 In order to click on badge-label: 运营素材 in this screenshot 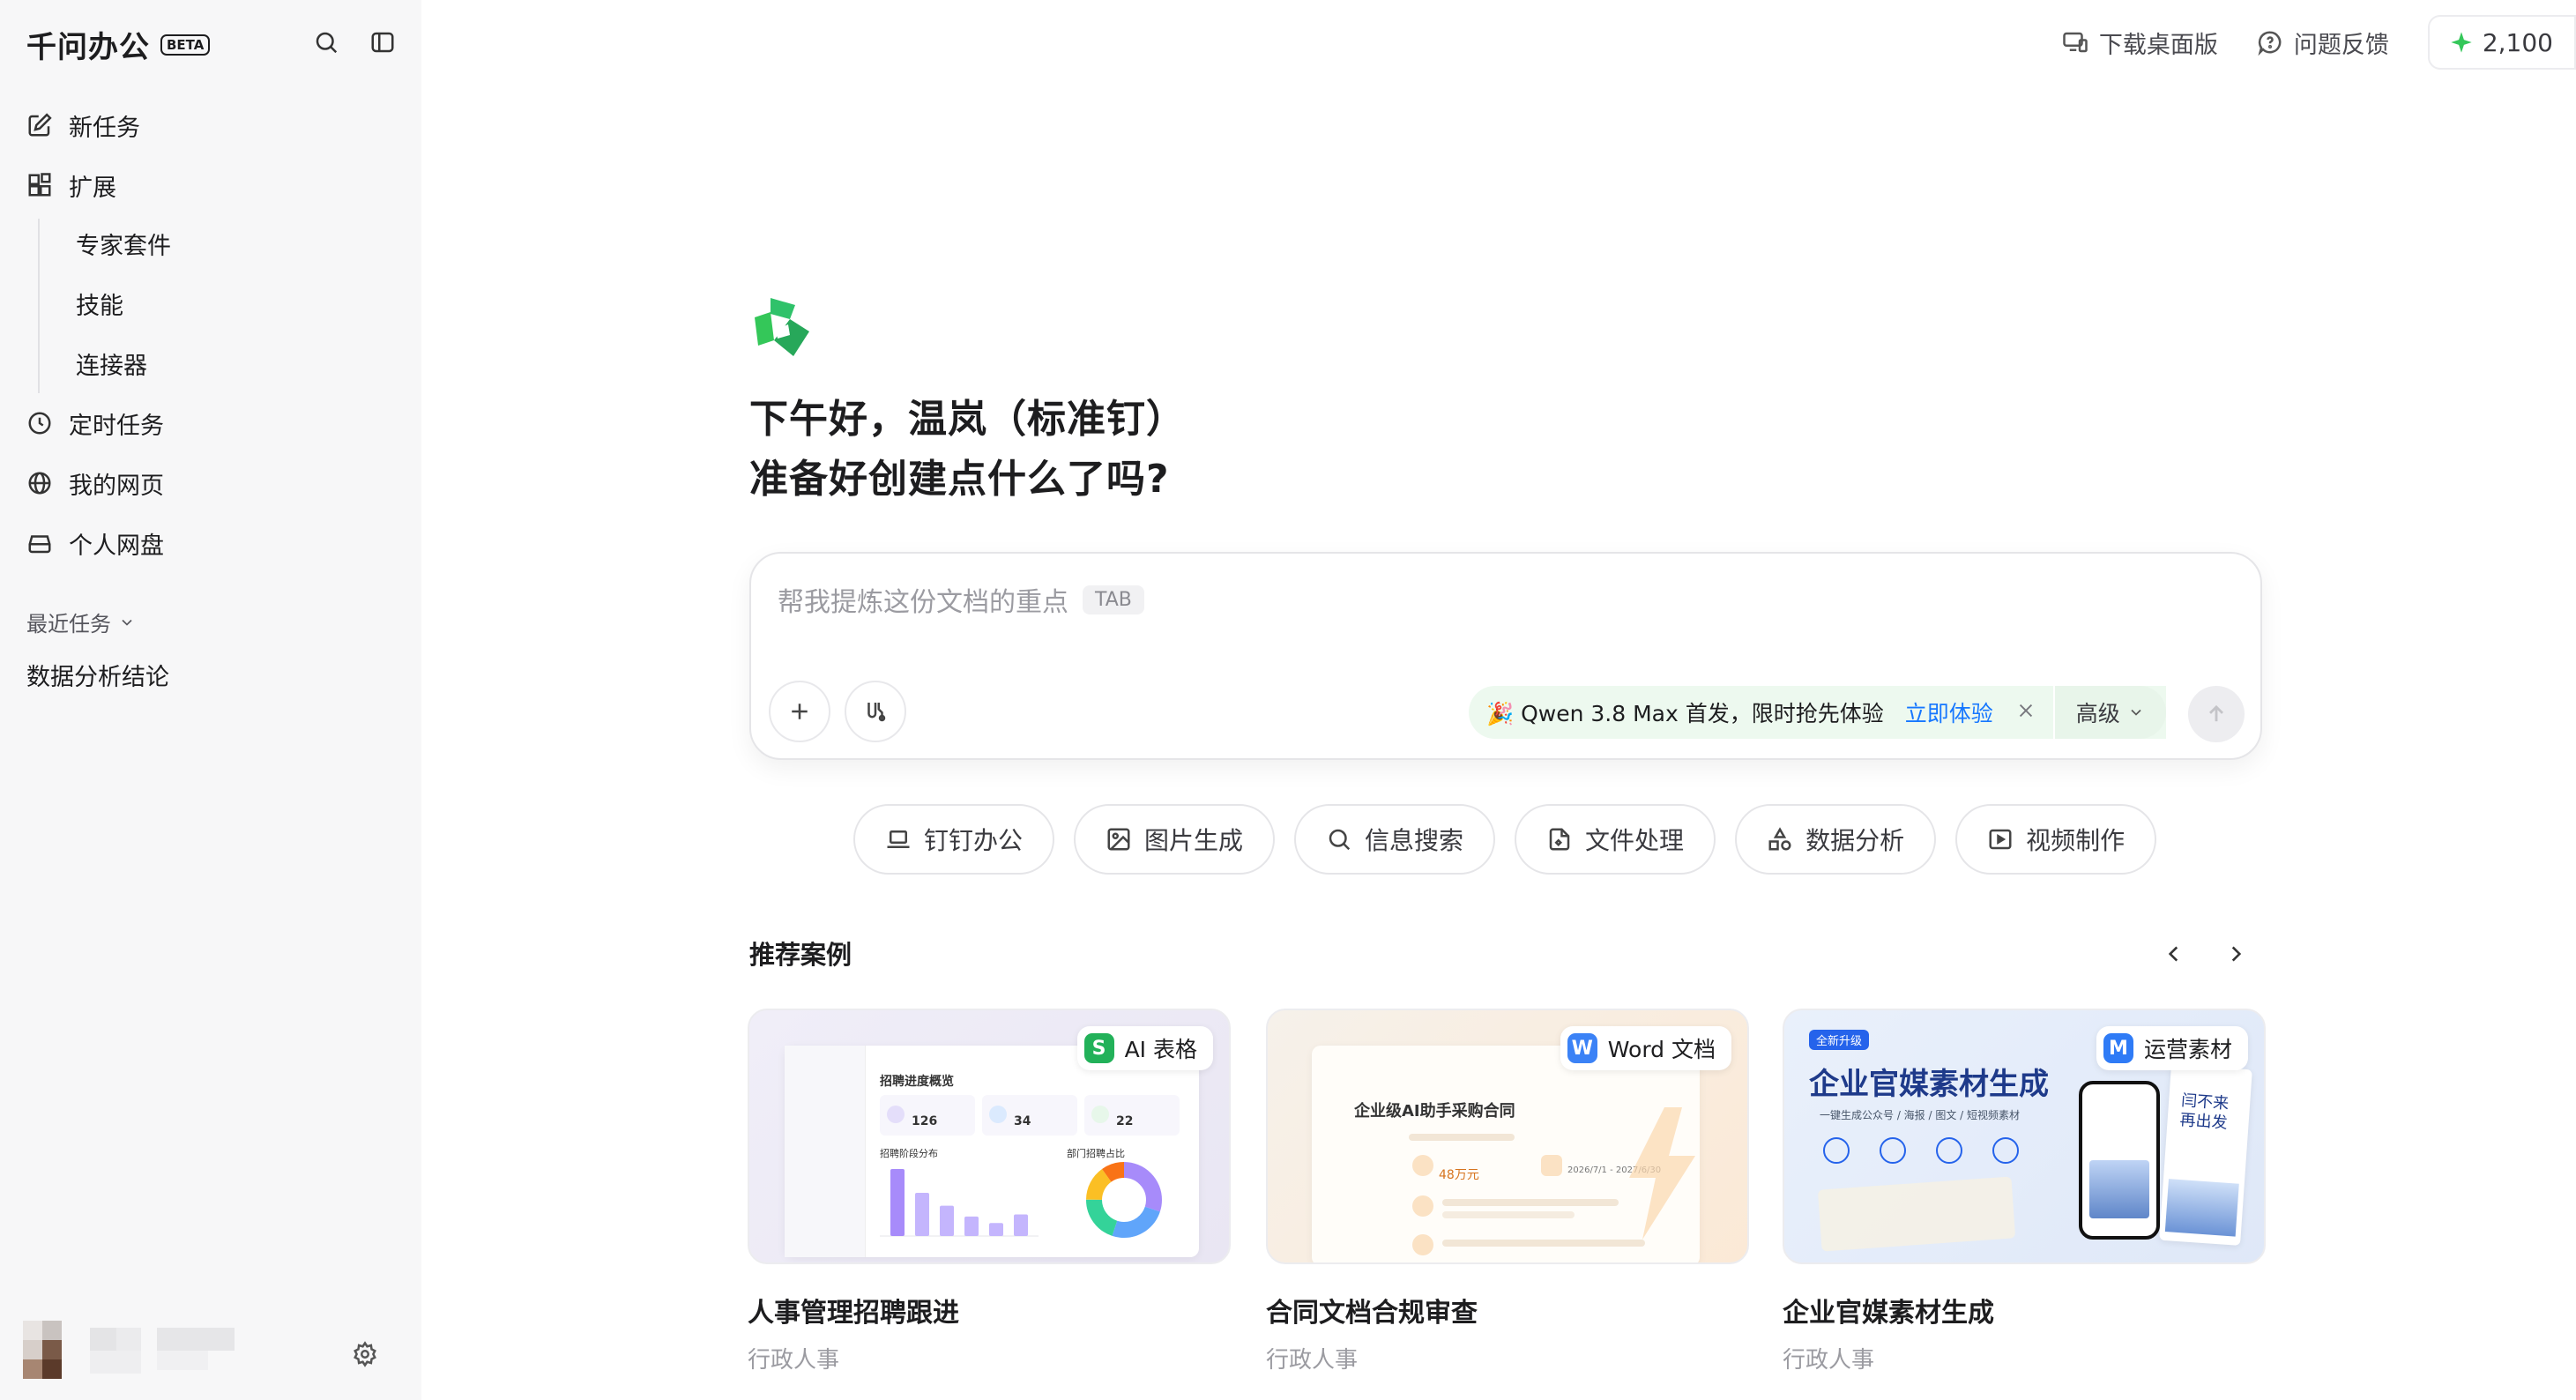, I will do `click(2188, 1049)`.